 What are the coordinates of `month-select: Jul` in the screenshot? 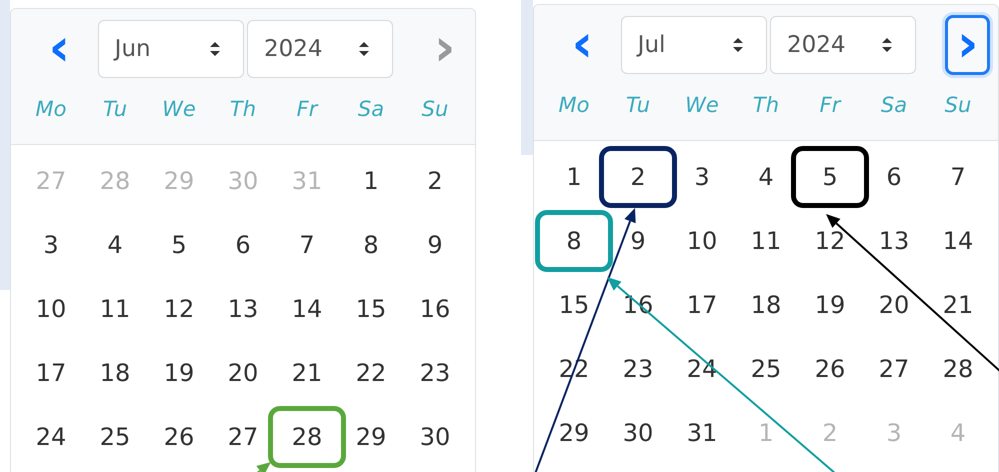 It's located at (693, 45).